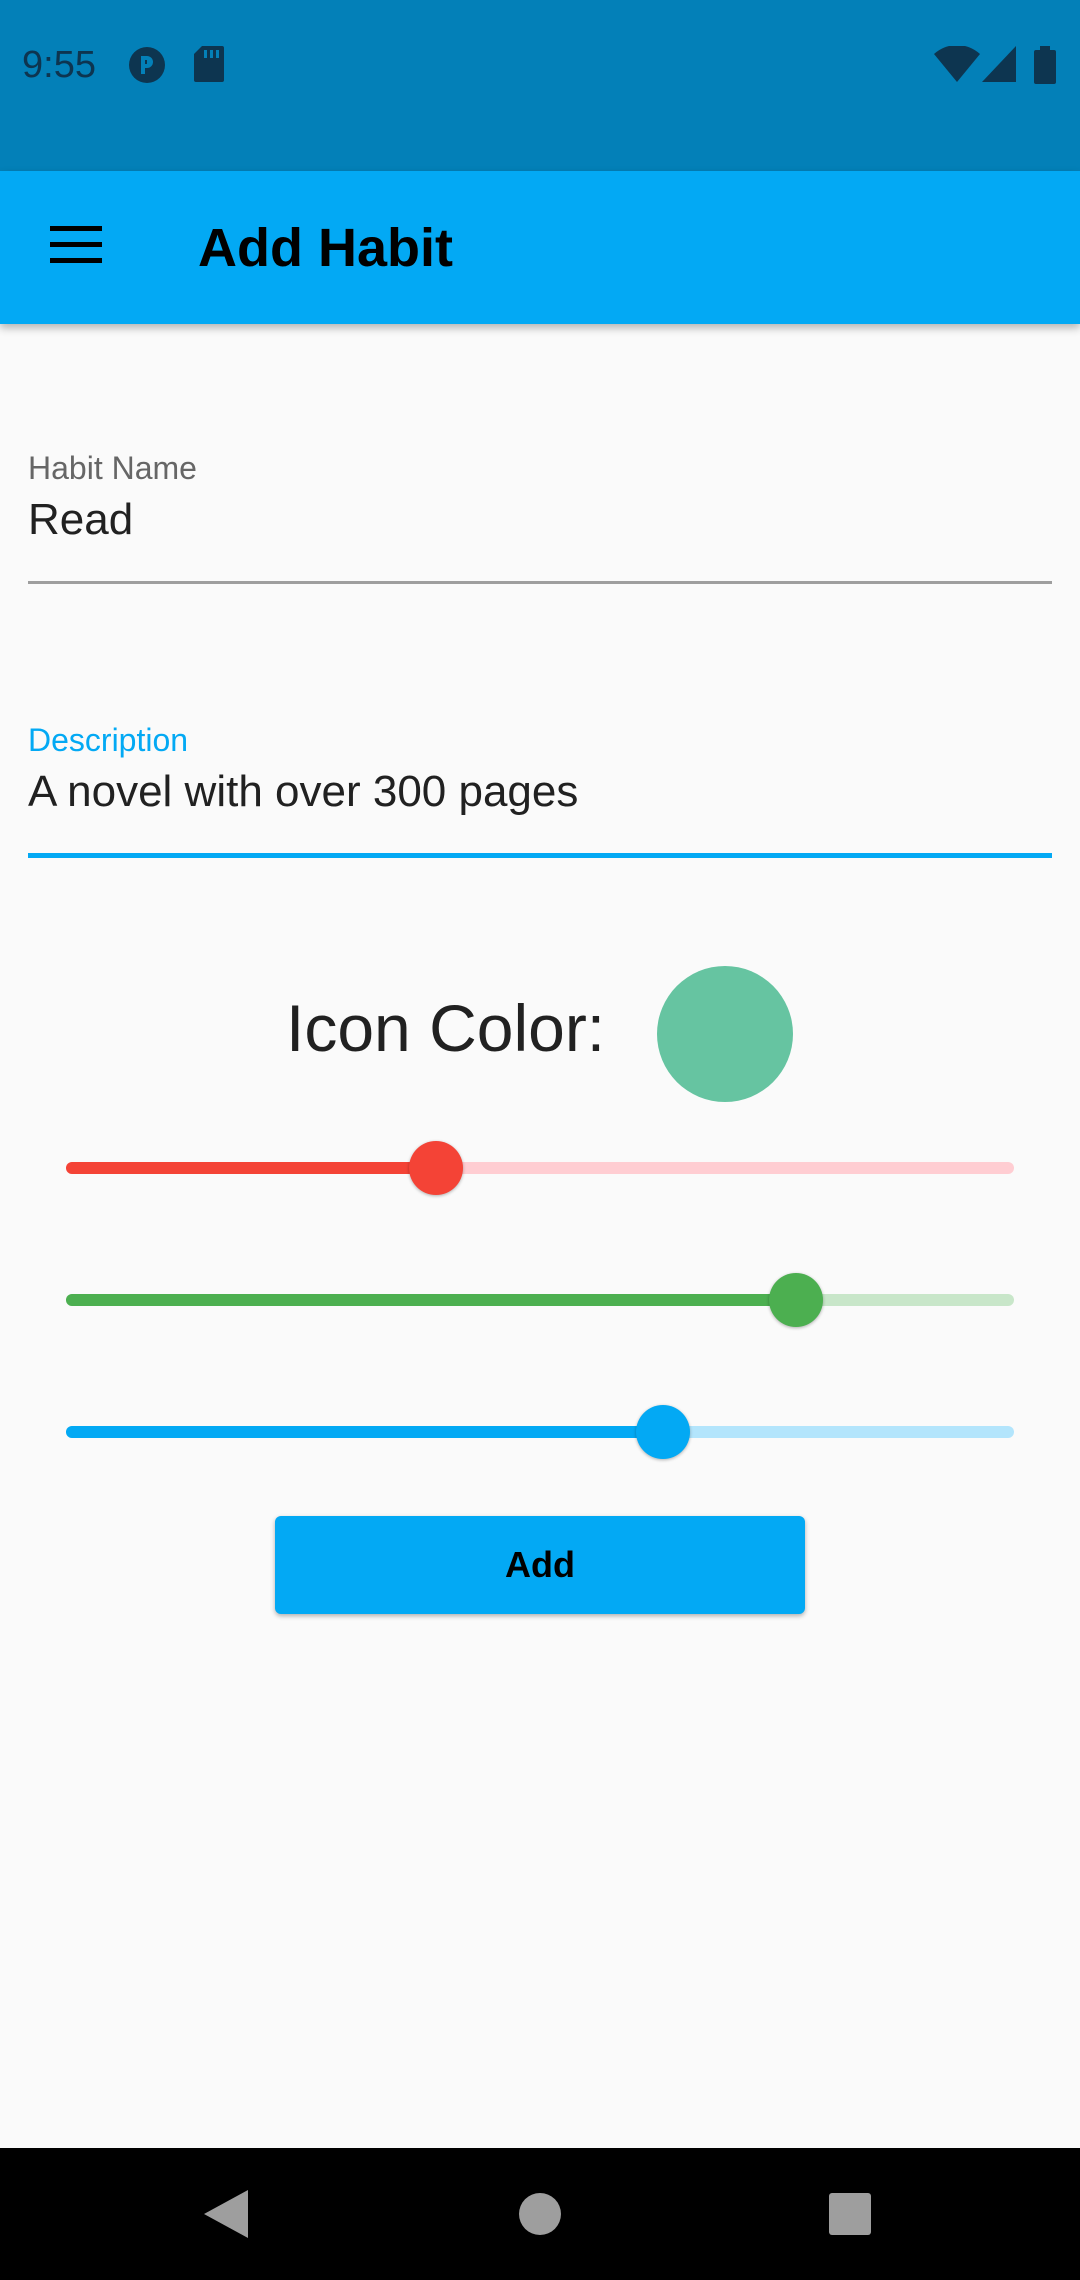  Describe the element at coordinates (540, 247) in the screenshot. I see `app-bar: Add Habit` at that location.